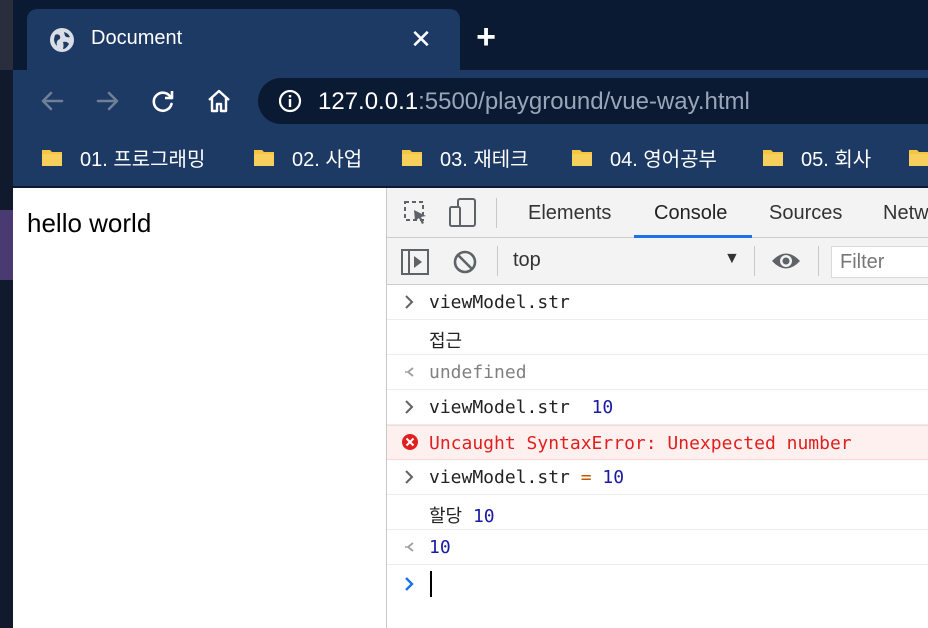 This screenshot has width=928, height=628. I want to click on tab-network: Netw, so click(905, 213).